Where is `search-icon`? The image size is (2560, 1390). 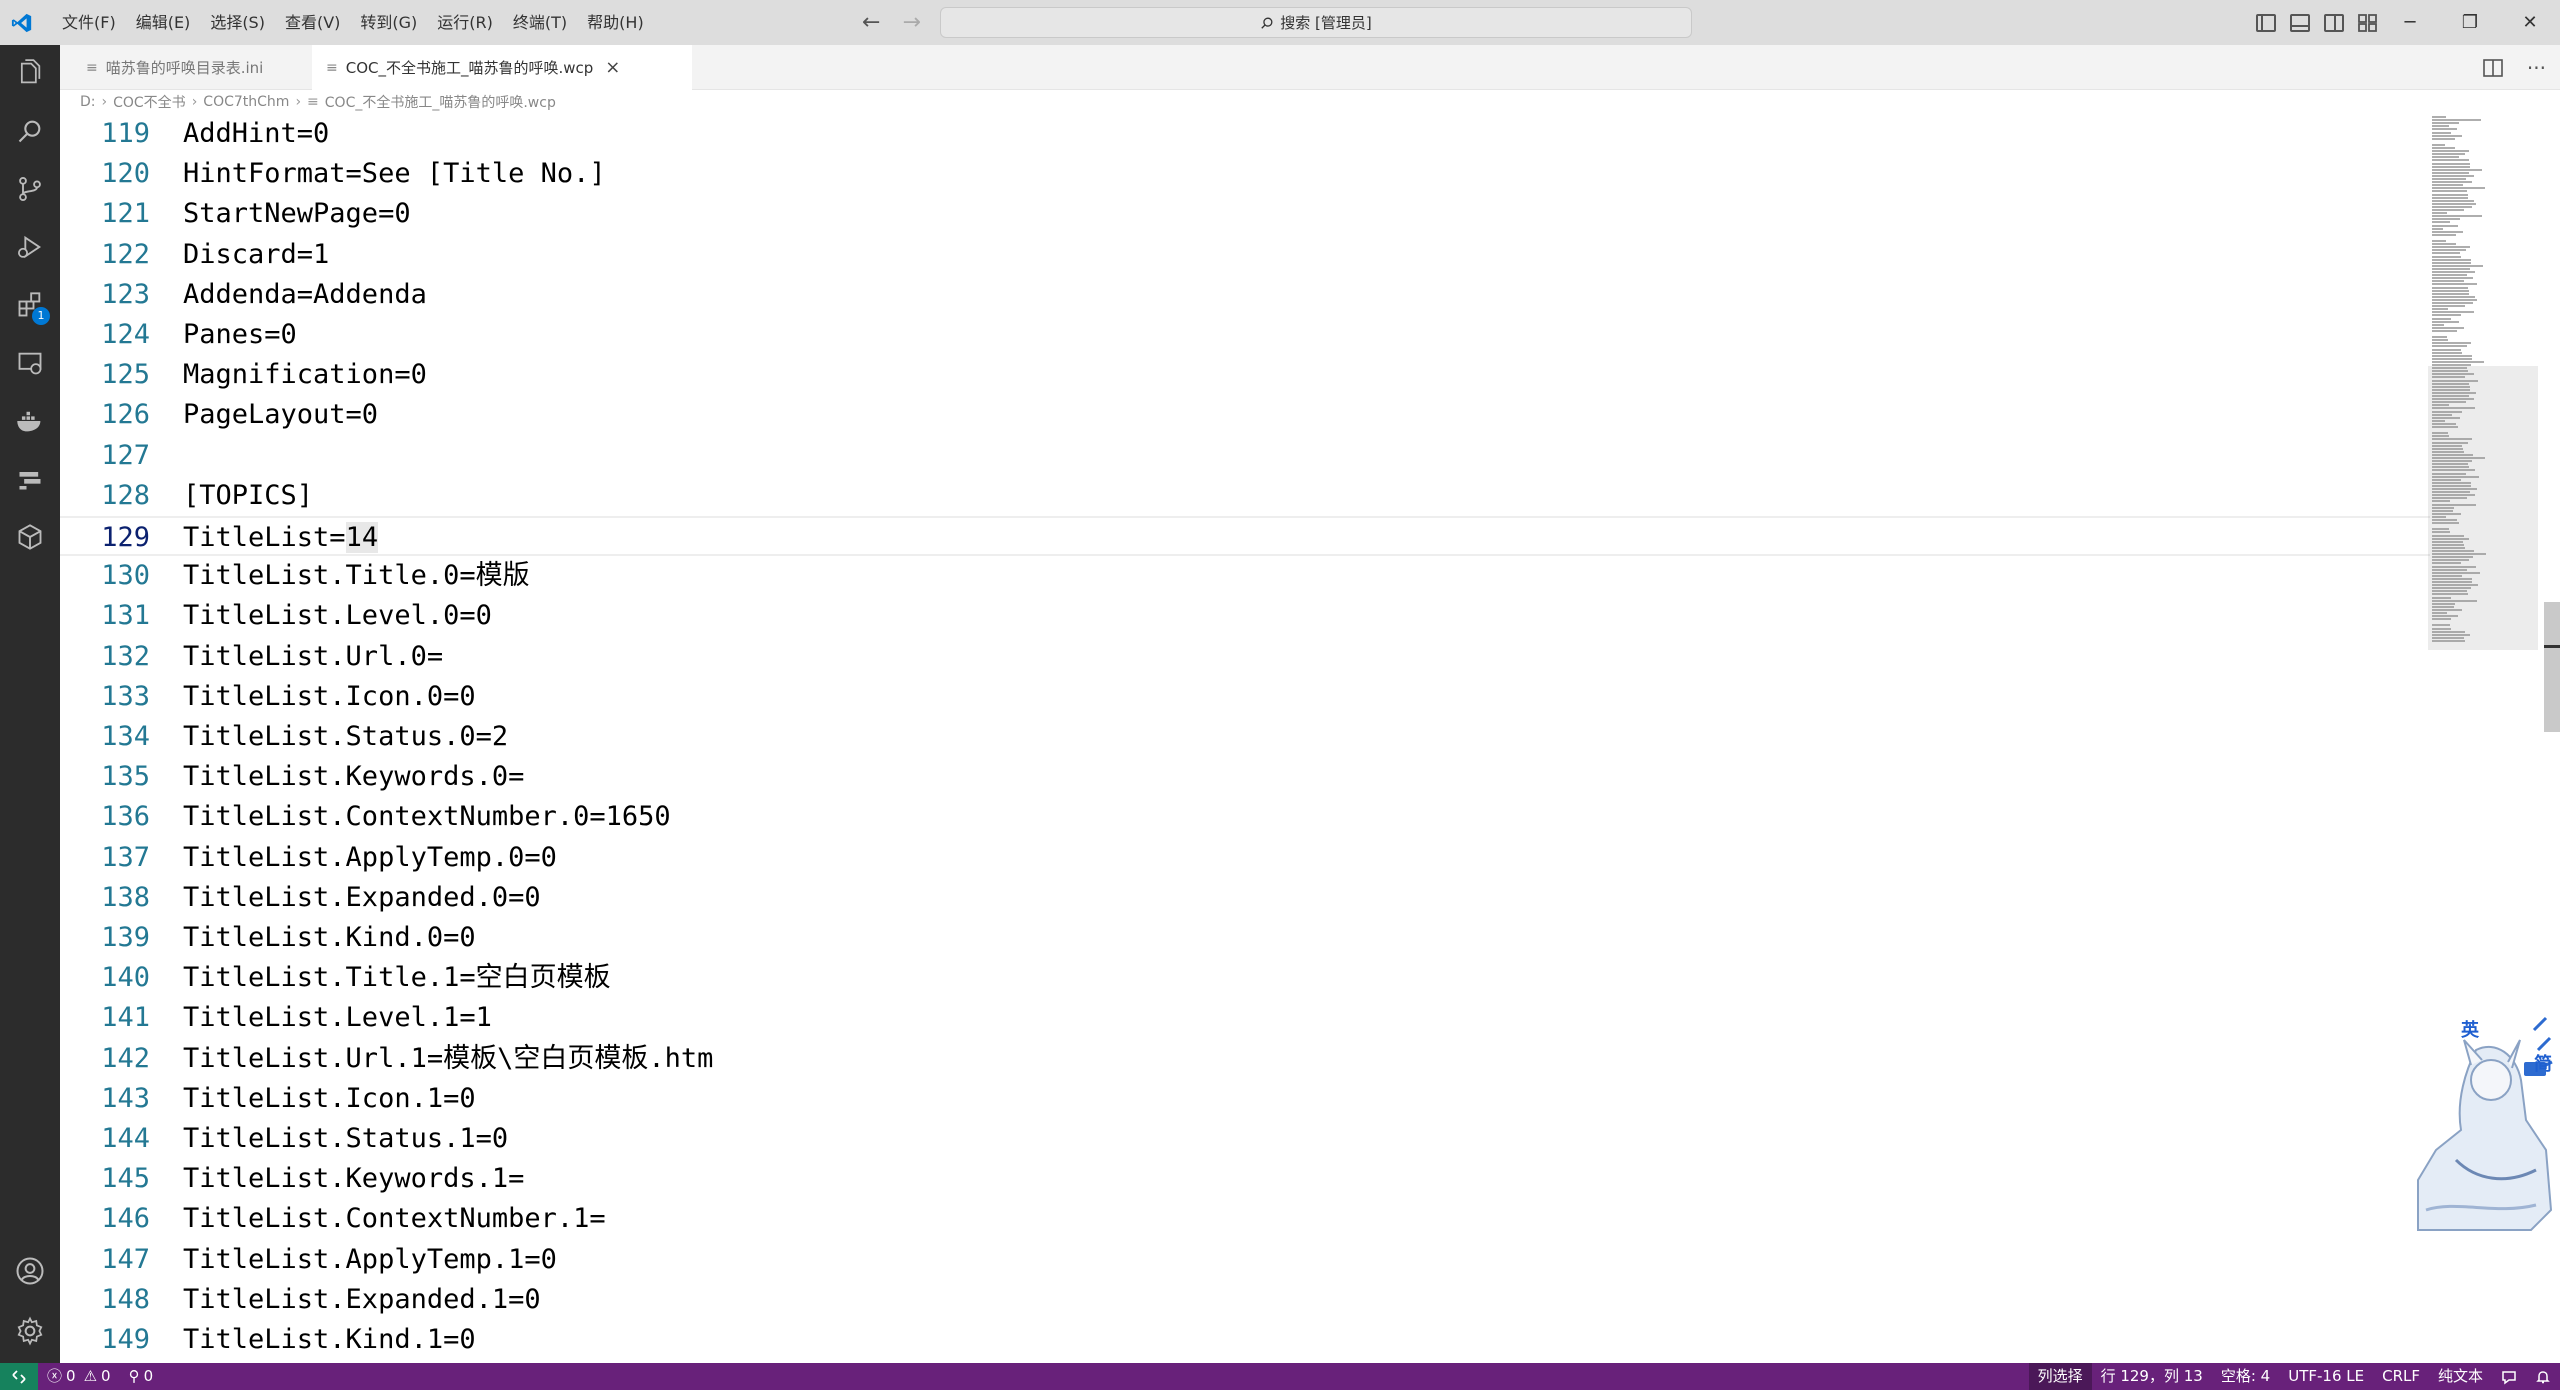
search-icon is located at coordinates (30, 131).